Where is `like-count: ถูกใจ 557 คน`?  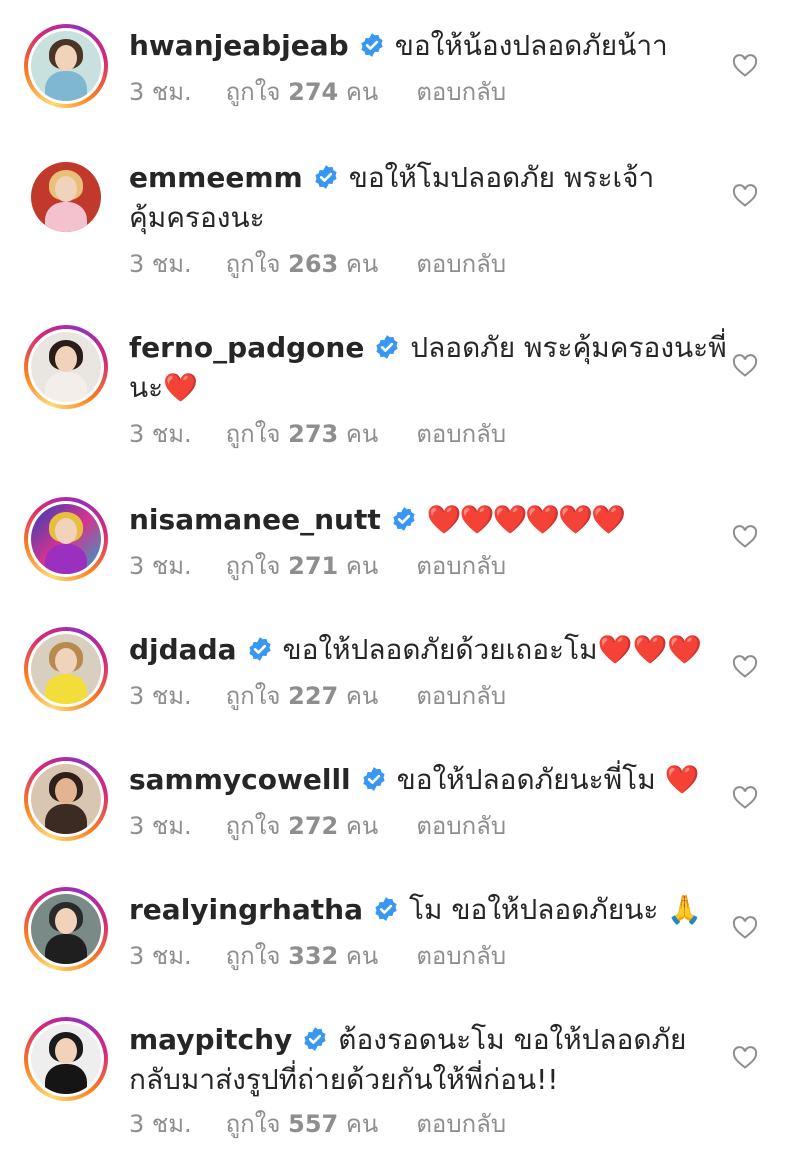
like-count: ถูกใจ 557 คน is located at coordinates (302, 1124).